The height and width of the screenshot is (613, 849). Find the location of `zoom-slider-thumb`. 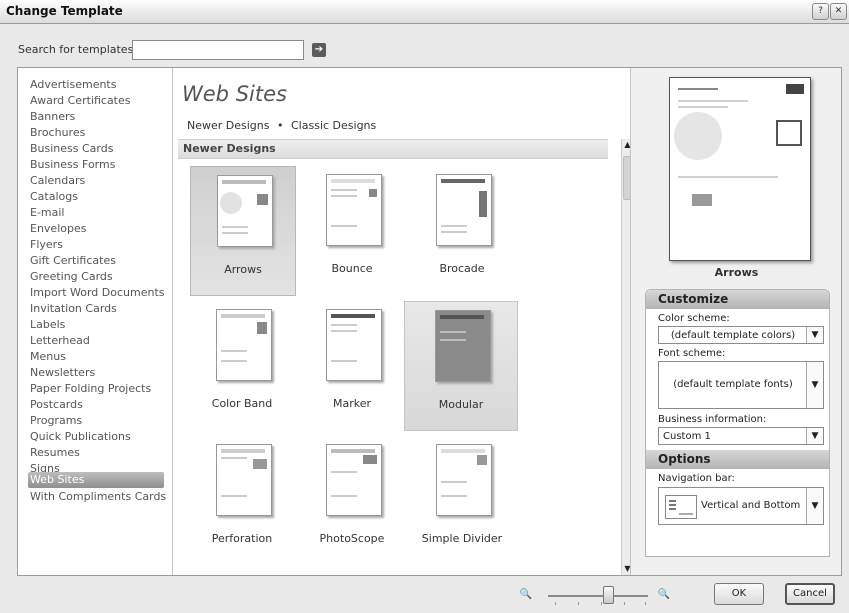

zoom-slider-thumb is located at coordinates (608, 595).